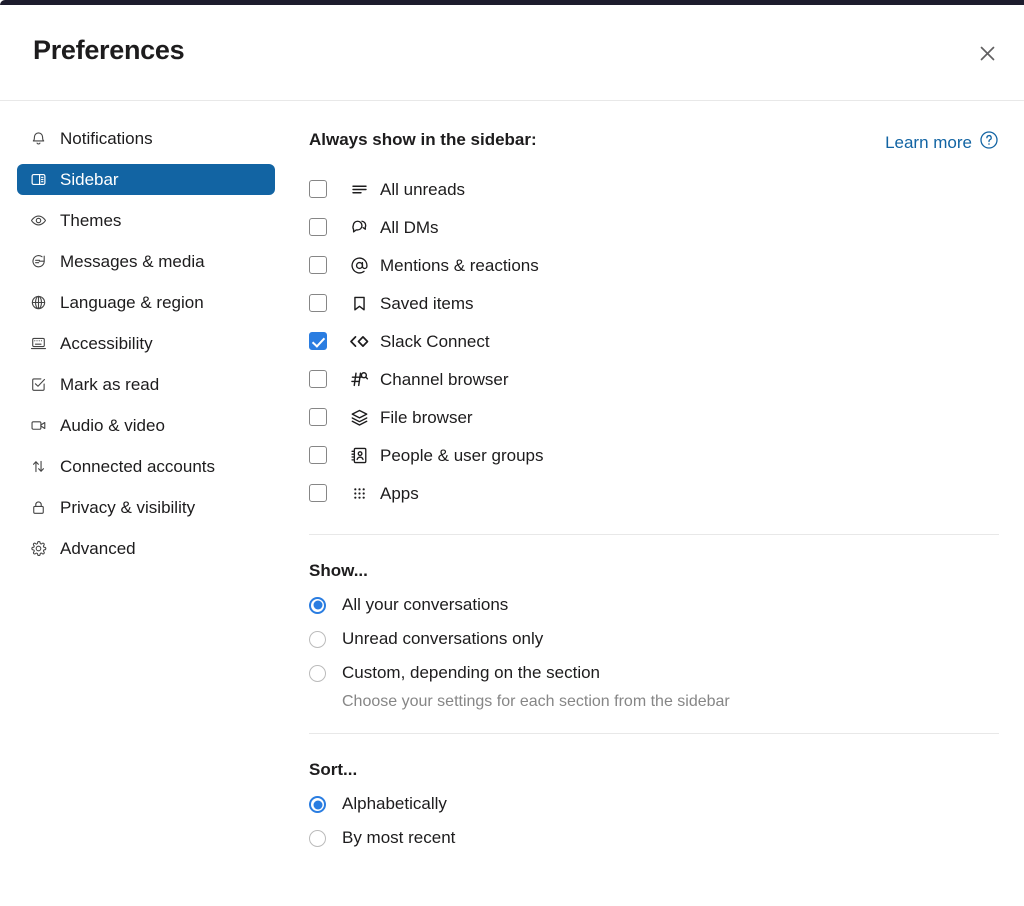  What do you see at coordinates (654, 379) in the screenshot?
I see `checkbox-row-channel-browser: Channel browser` at bounding box center [654, 379].